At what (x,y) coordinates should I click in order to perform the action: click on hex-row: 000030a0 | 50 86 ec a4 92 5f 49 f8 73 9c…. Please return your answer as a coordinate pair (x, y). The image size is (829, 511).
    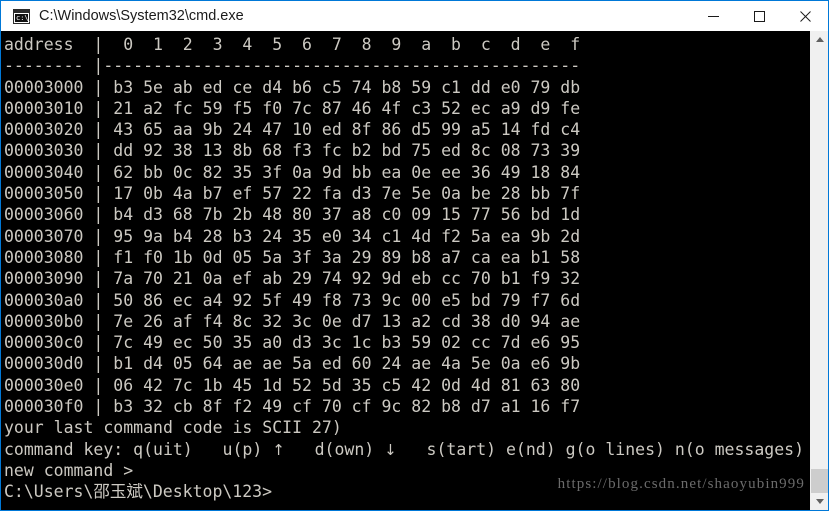
    Looking at the image, I should click on (297, 300).